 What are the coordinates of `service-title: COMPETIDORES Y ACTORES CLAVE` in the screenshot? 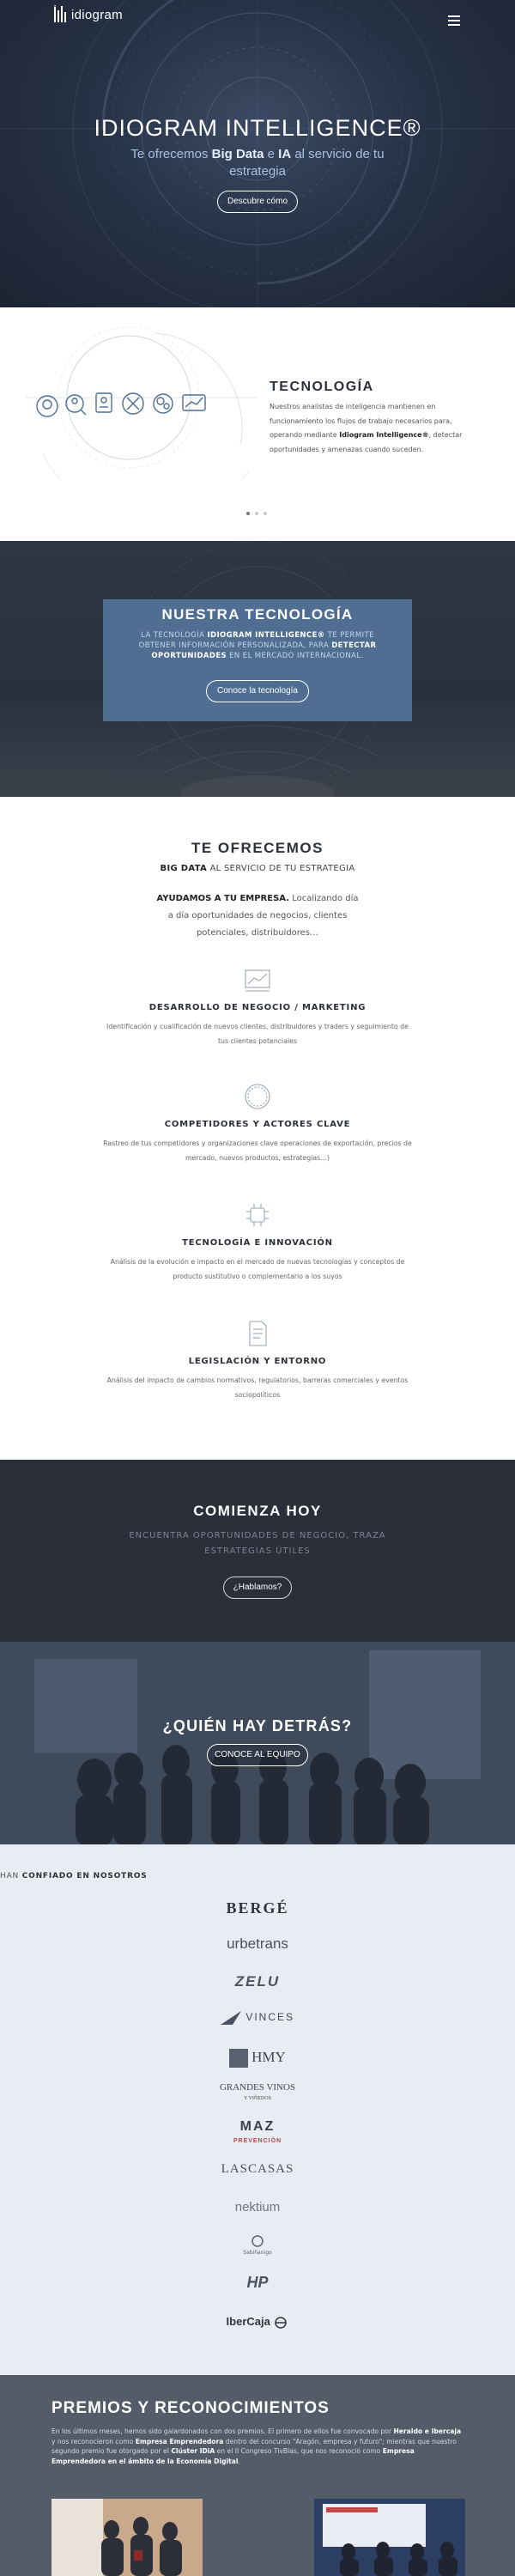 It's located at (257, 1124).